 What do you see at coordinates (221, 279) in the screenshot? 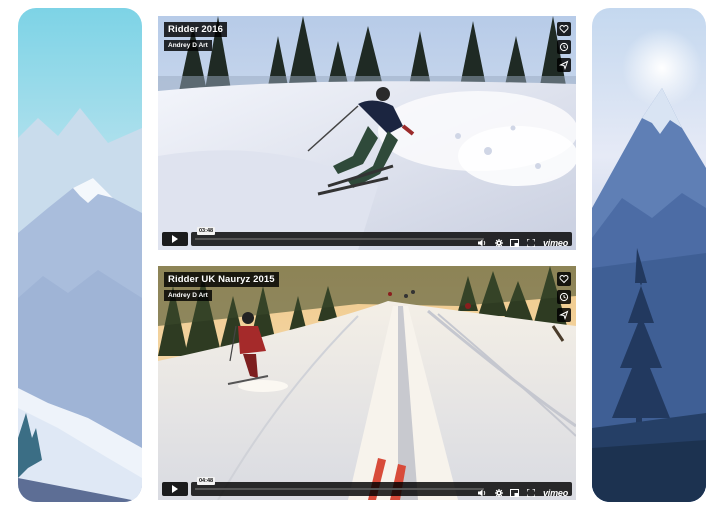
I see `video-title: Ridder UK Nauryz 2015` at bounding box center [221, 279].